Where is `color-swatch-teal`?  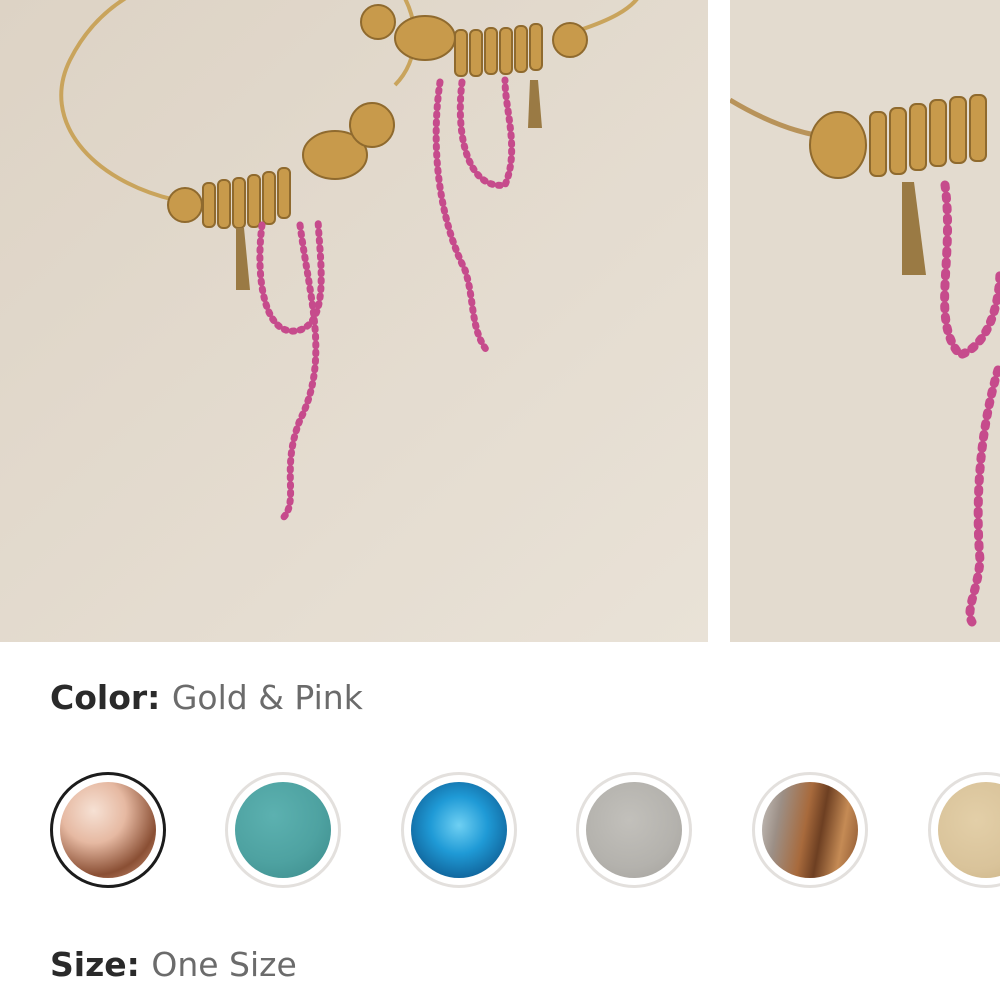 color-swatch-teal is located at coordinates (283, 830).